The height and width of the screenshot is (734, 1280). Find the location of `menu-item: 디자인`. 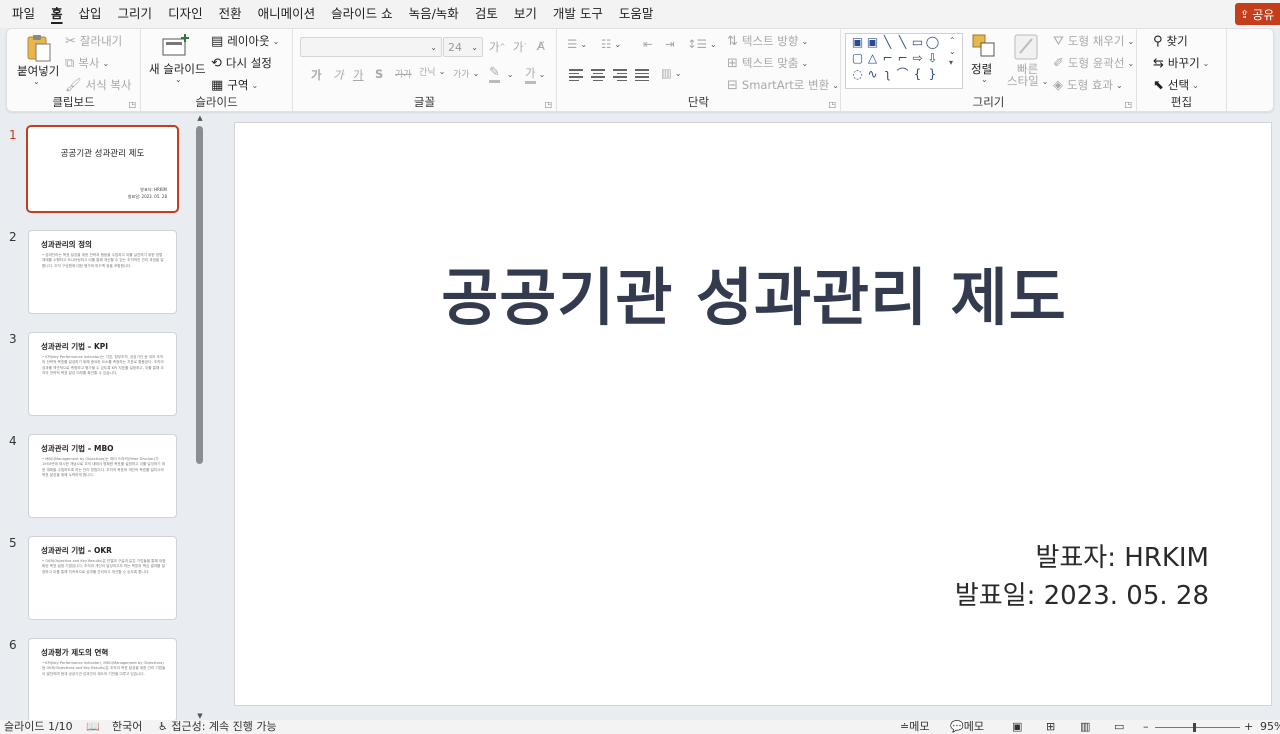

menu-item: 디자인 is located at coordinates (185, 14).